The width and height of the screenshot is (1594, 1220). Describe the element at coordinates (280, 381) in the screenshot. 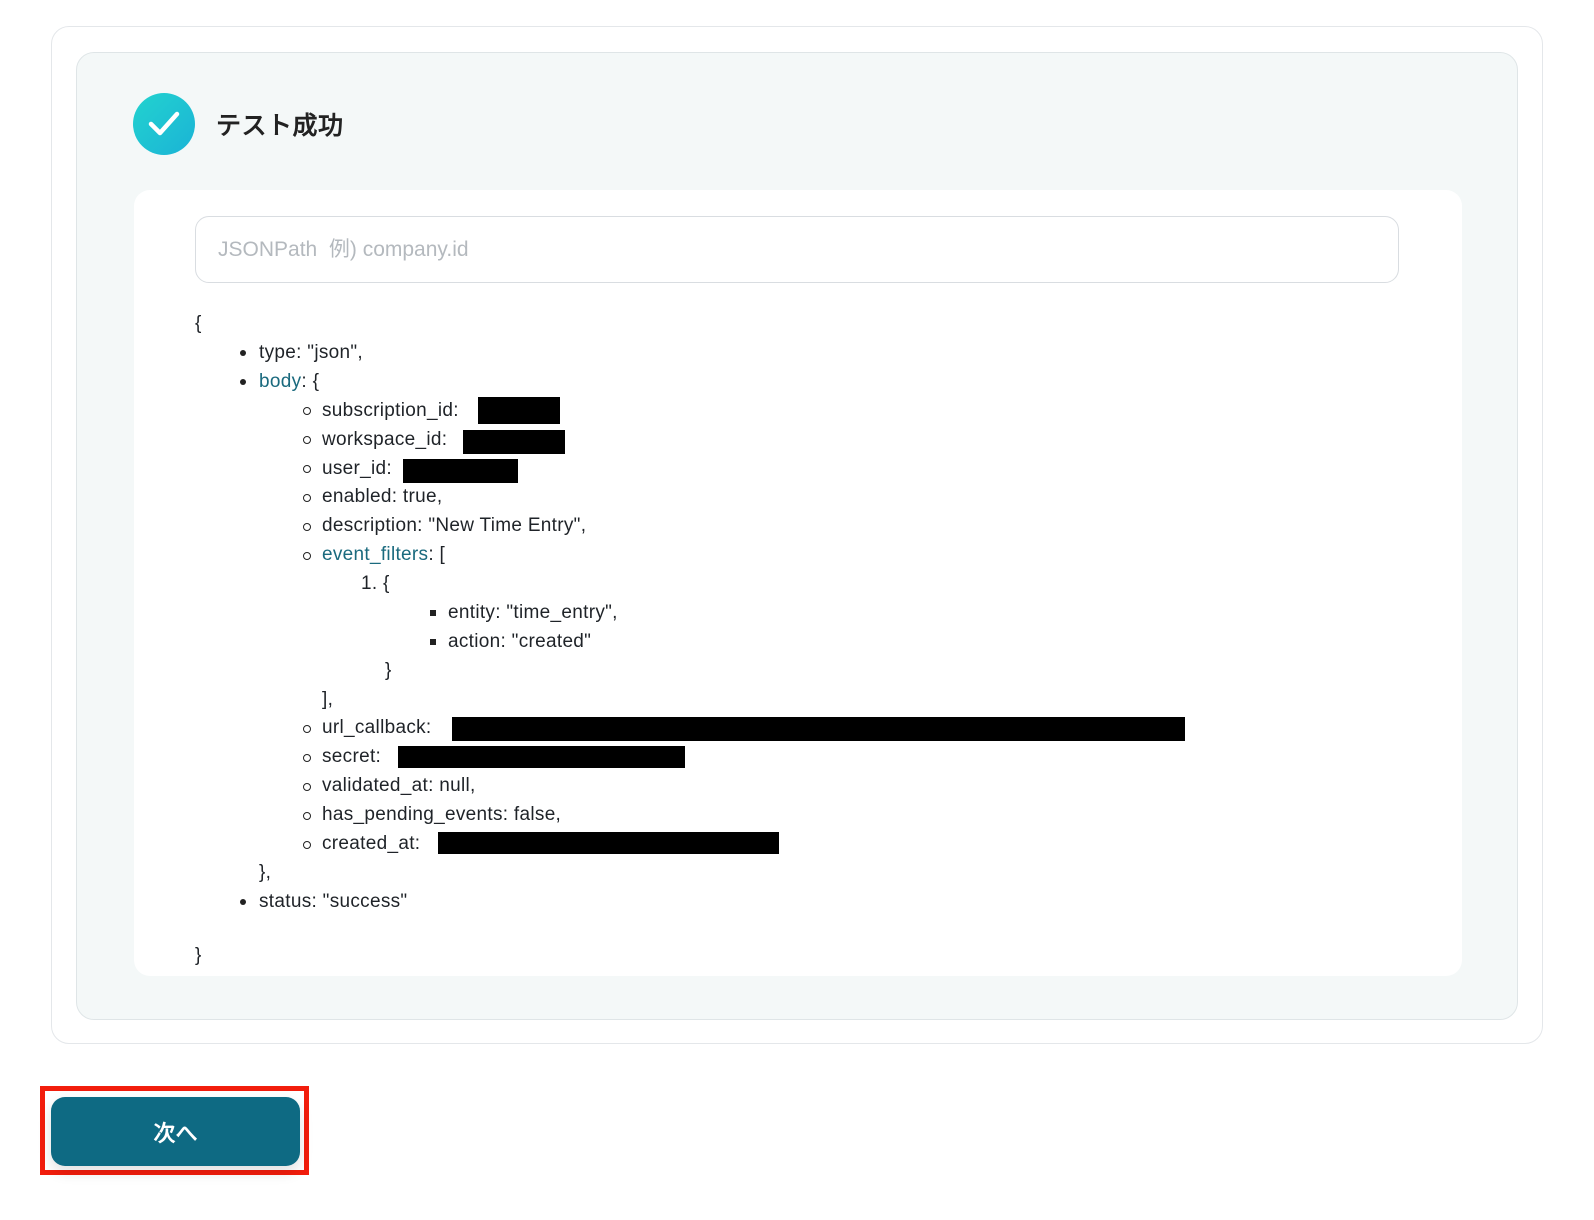

I see `json-body-key: body` at that location.